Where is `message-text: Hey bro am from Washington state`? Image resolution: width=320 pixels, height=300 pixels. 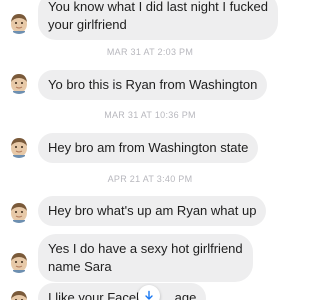
message-text: Hey bro am from Washington state is located at coordinates (148, 147).